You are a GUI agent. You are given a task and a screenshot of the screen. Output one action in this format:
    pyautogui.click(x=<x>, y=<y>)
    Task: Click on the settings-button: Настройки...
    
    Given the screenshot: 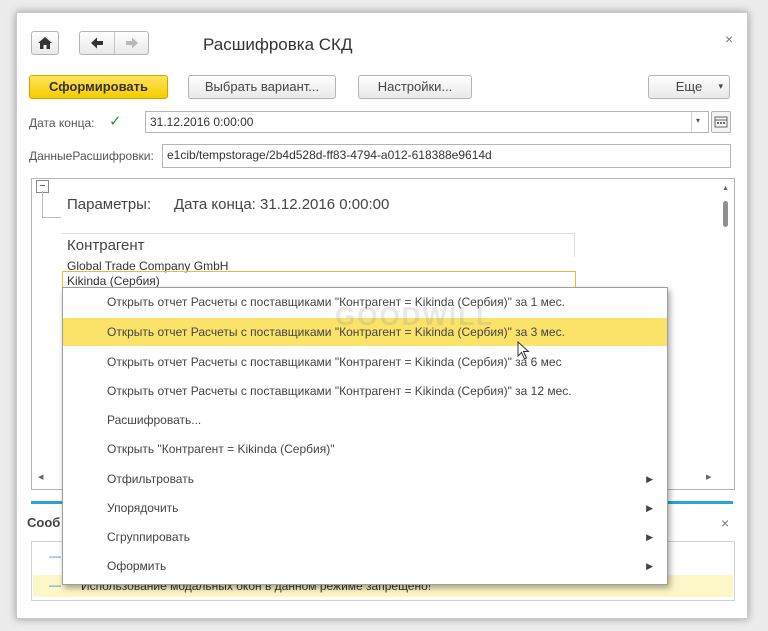 What is the action you would take?
    pyautogui.click(x=415, y=87)
    